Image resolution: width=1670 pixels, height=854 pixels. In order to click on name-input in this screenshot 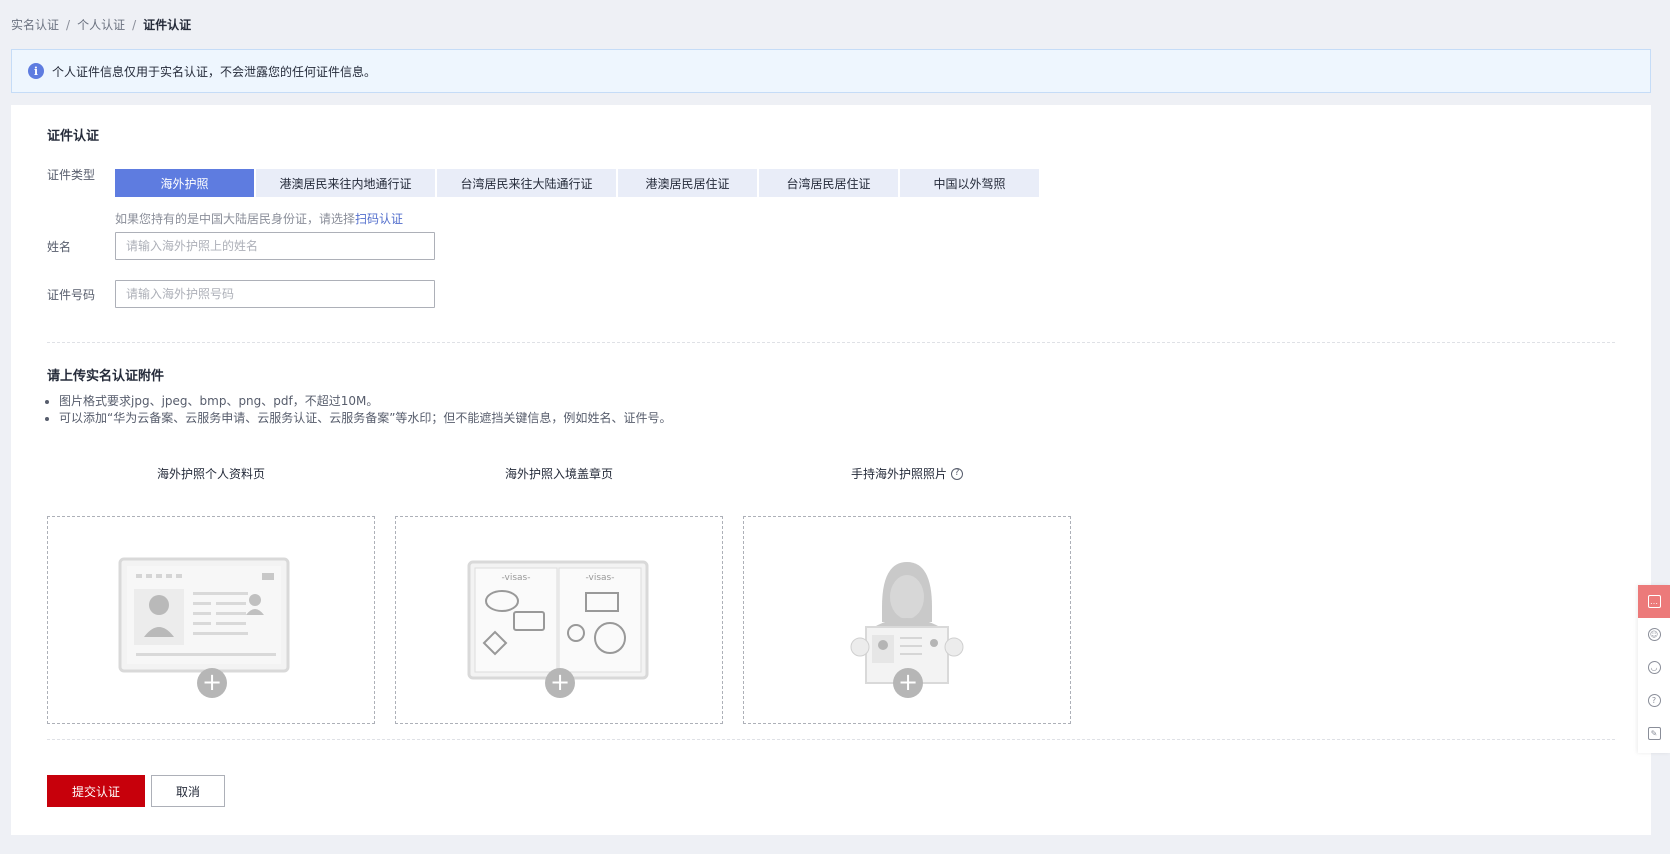, I will do `click(275, 246)`.